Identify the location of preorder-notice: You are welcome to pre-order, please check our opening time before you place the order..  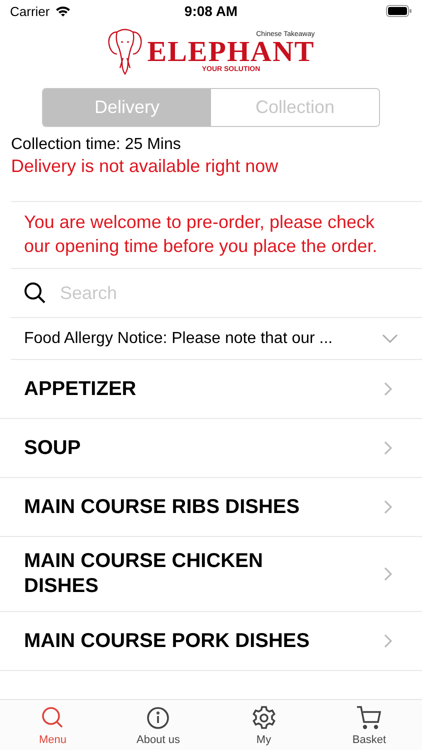
(200, 234).